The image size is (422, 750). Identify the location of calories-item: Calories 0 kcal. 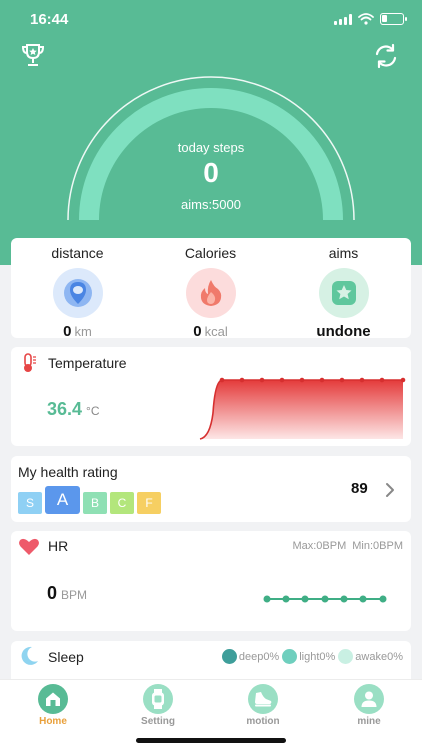
(210, 289).